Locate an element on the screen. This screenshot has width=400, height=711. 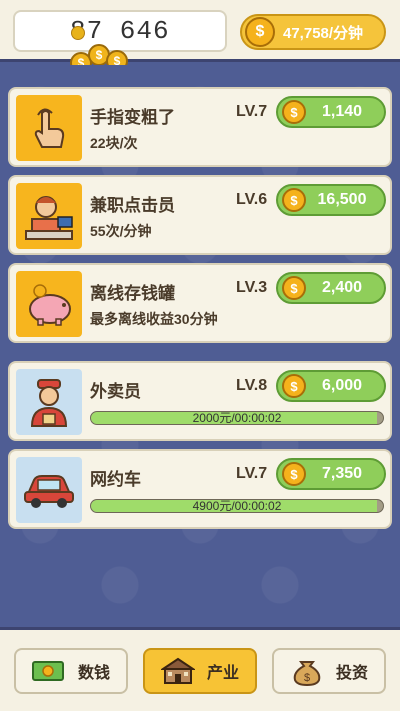
upgrade-card-piggy: 离线存钱罐 最多离线收益30分钟 LV.3 $ 2,400 is located at coordinates (200, 303).